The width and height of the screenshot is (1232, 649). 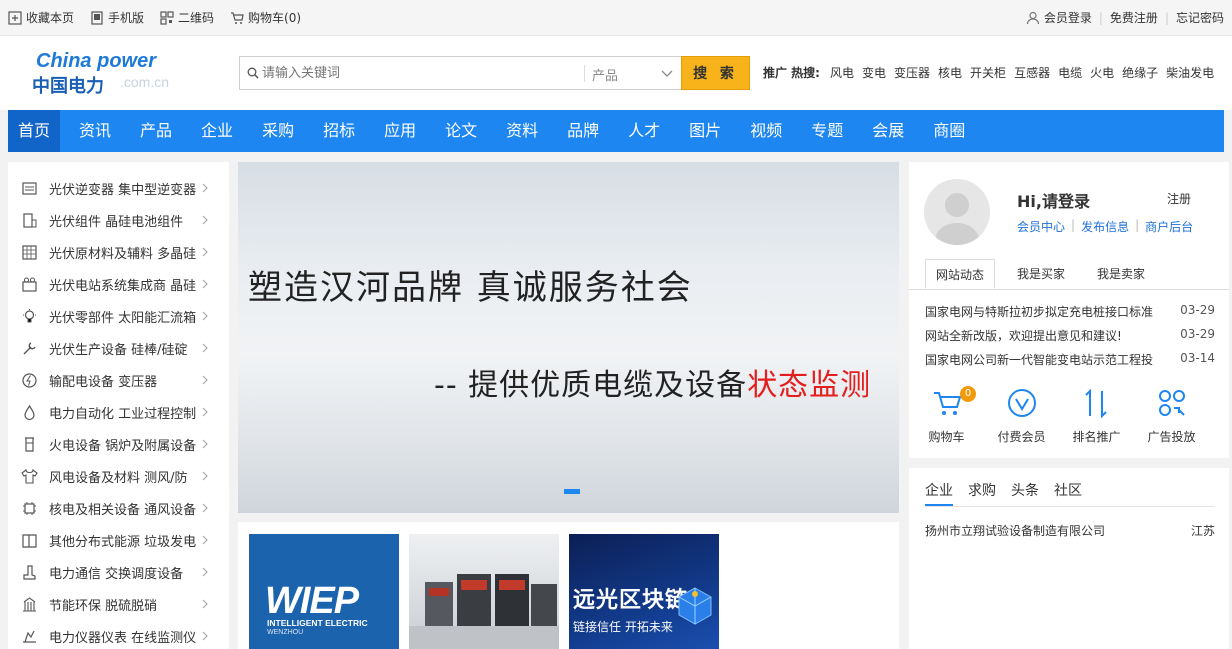 What do you see at coordinates (187, 17) in the screenshot?
I see `qrcode-link: 二维码` at bounding box center [187, 17].